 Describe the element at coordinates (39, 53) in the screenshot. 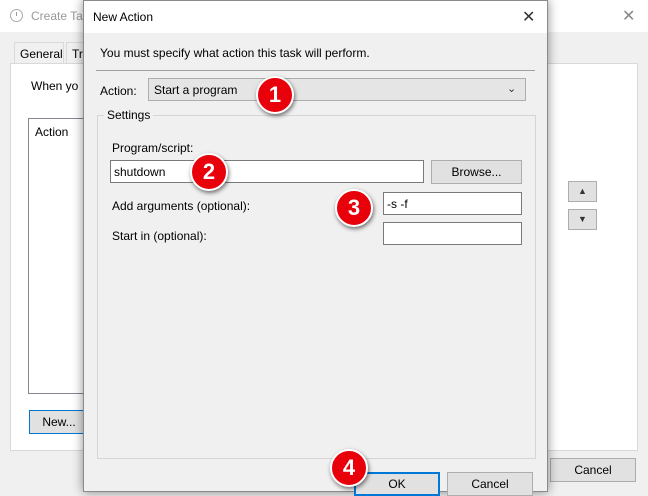

I see `tab-general: General` at that location.